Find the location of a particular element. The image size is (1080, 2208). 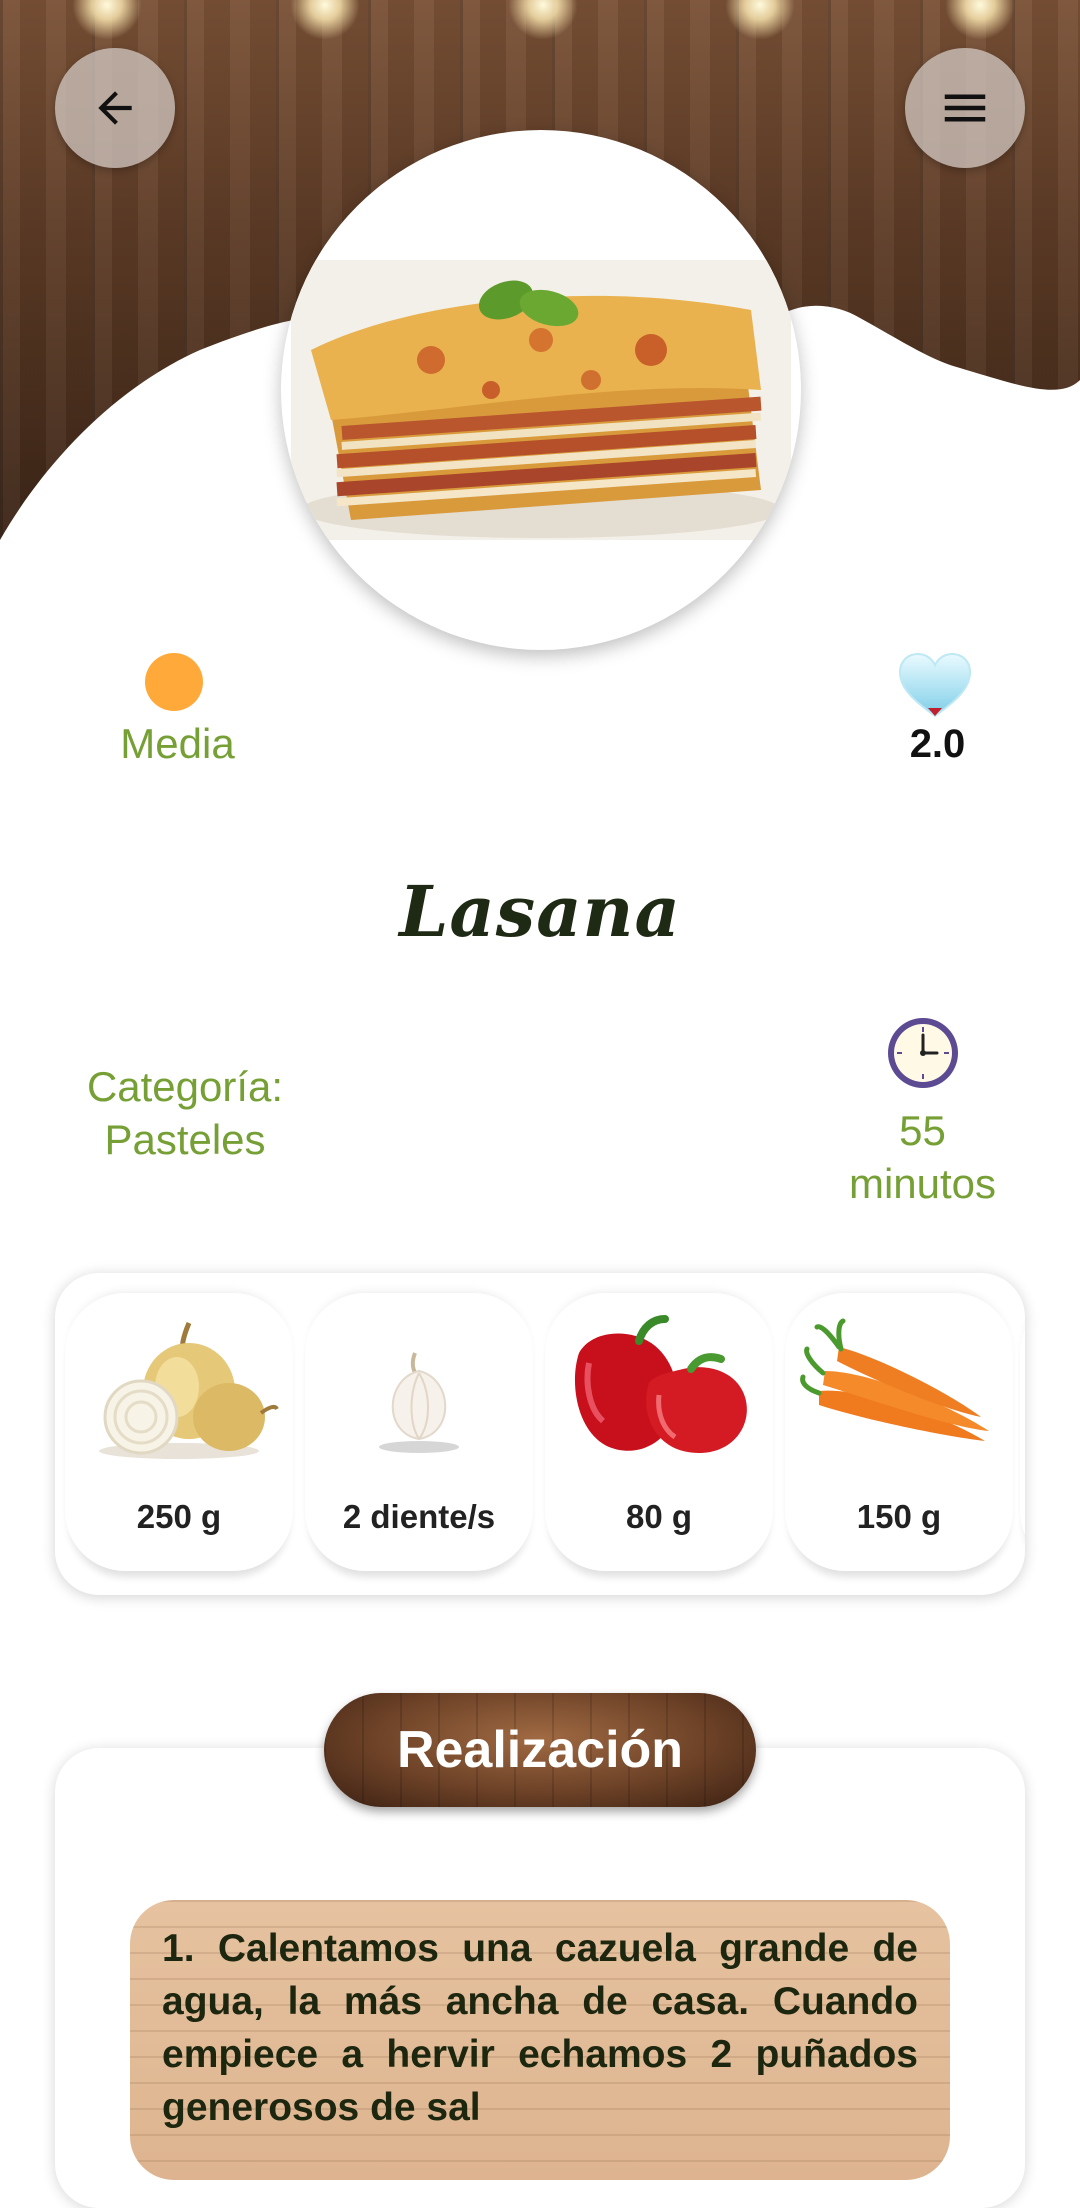

time-unit: minutos is located at coordinates (922, 1183).